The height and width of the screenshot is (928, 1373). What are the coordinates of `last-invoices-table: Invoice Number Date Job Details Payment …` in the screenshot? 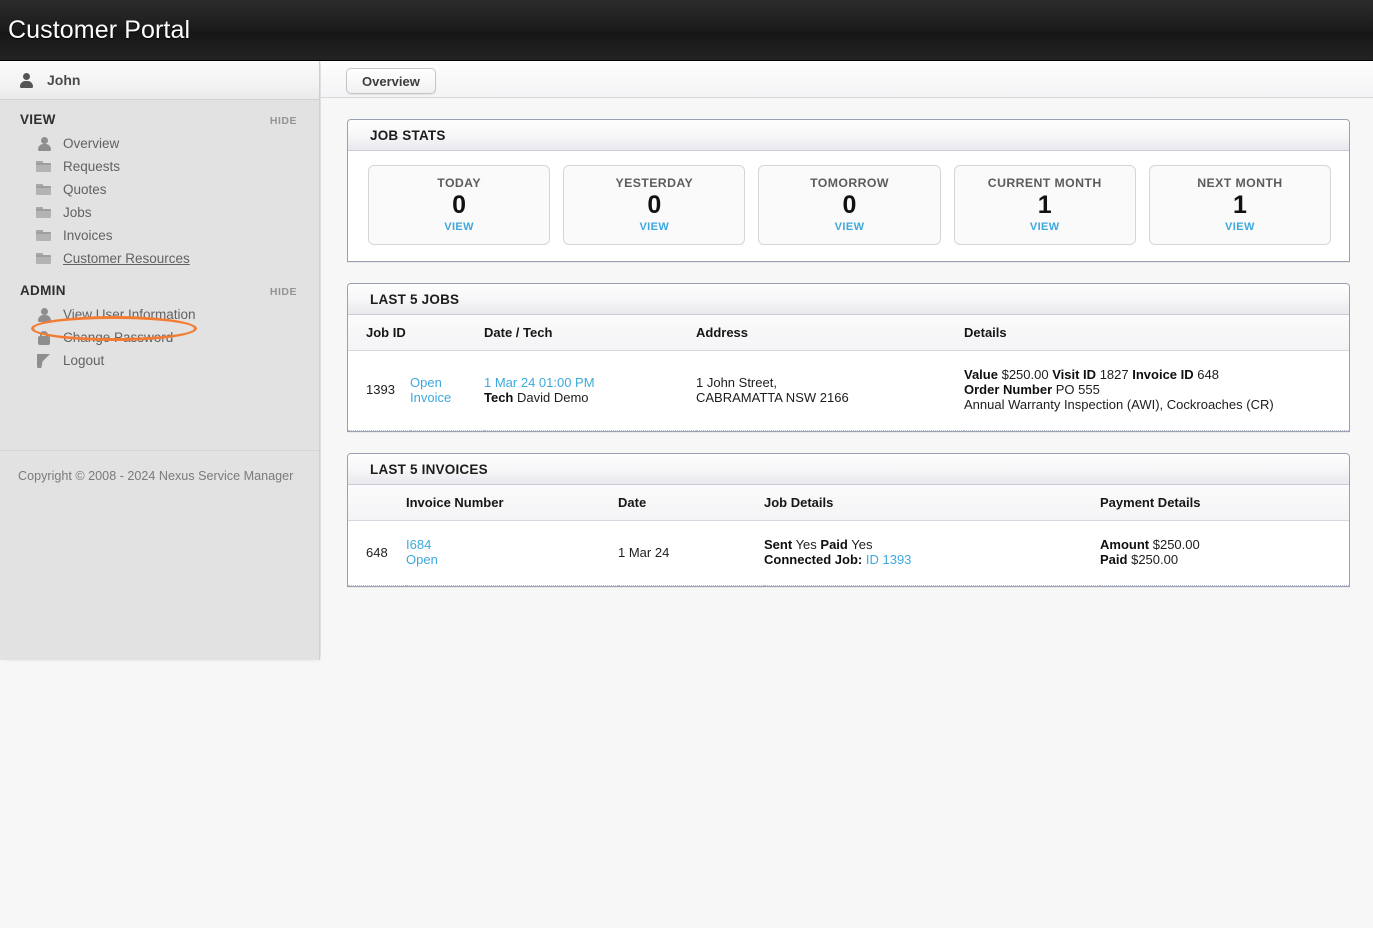 It's located at (848, 535).